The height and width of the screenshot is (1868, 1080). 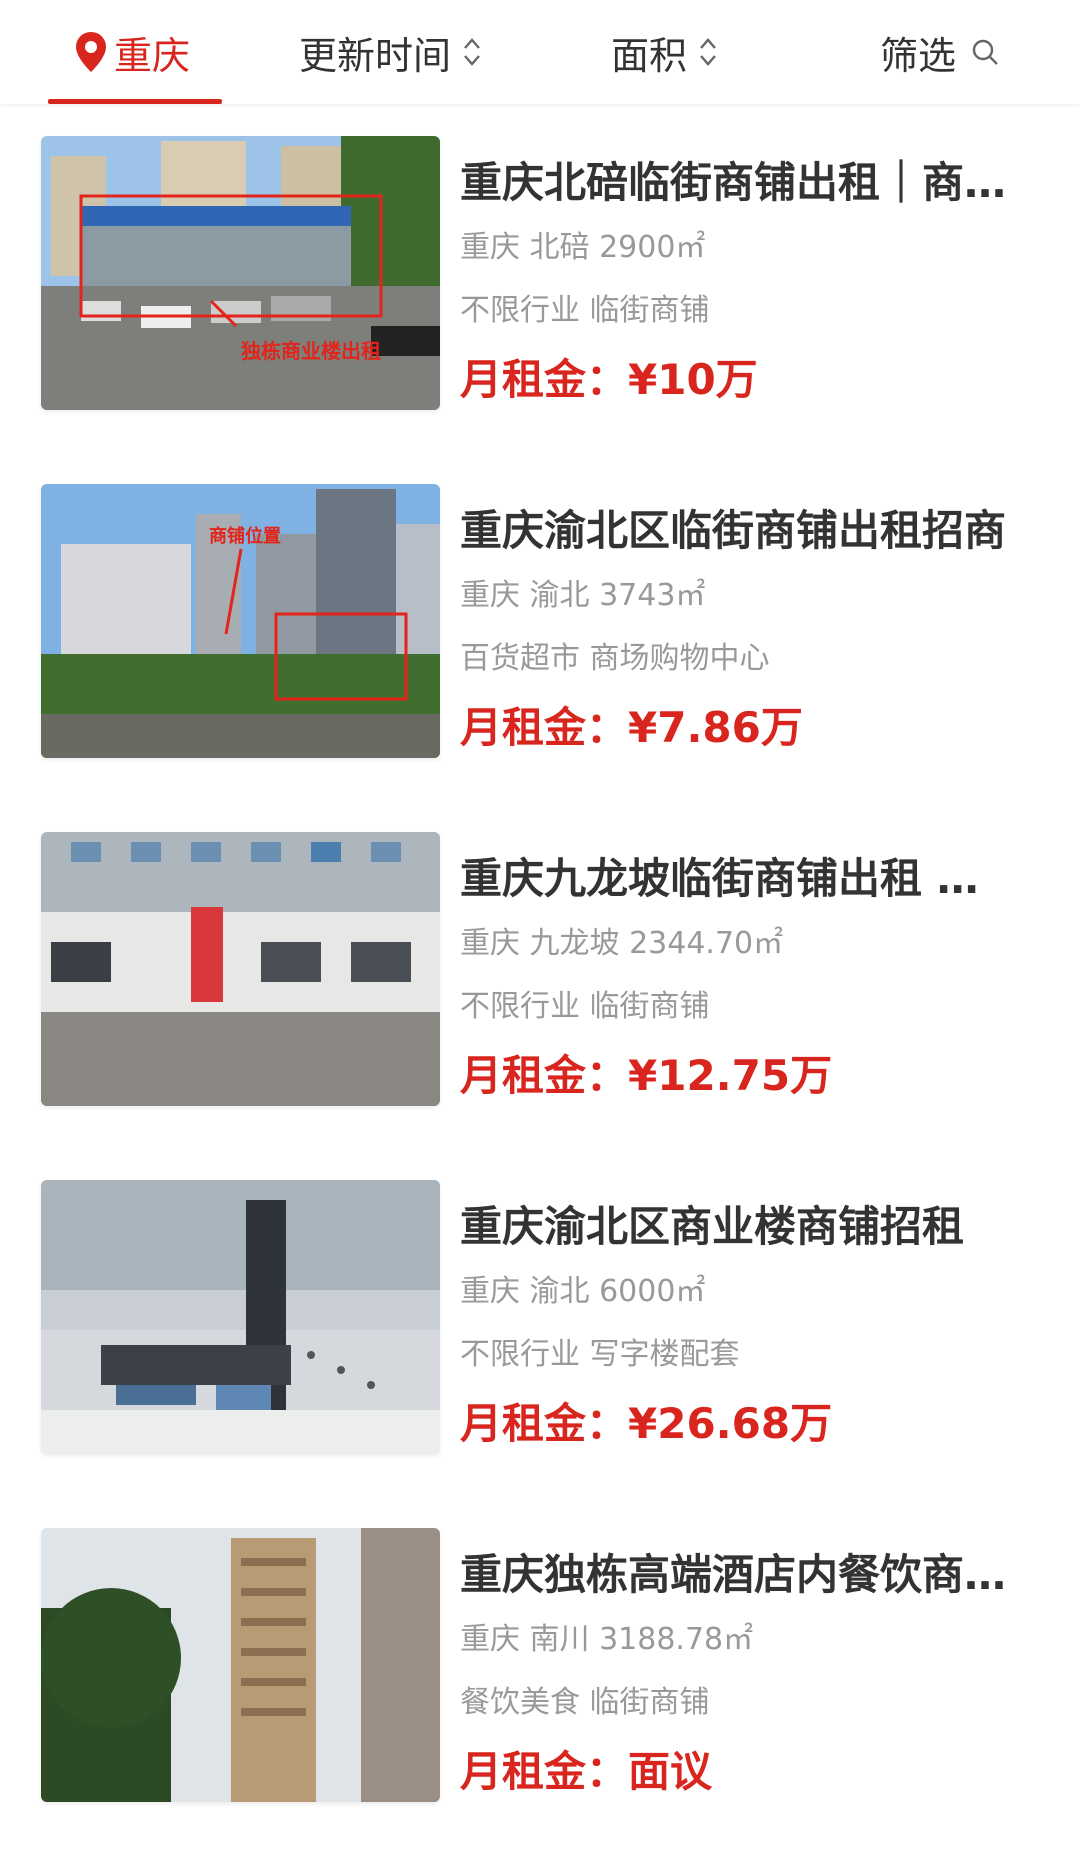 I want to click on listing-price: 月租金：面议, so click(x=586, y=1772).